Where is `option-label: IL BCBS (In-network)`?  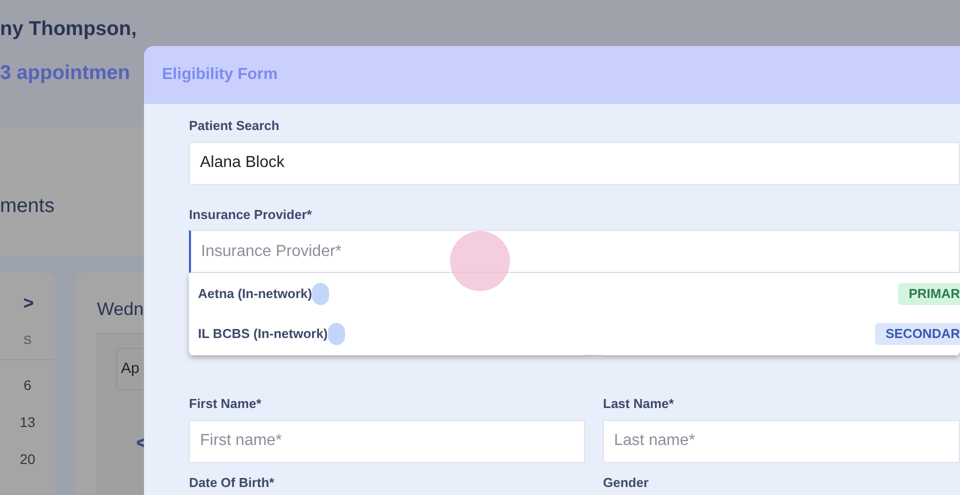 option-label: IL BCBS (In-network) is located at coordinates (263, 334).